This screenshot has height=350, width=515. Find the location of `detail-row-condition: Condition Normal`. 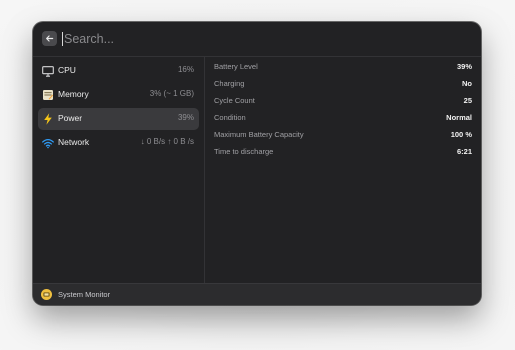

detail-row-condition: Condition Normal is located at coordinates (343, 118).